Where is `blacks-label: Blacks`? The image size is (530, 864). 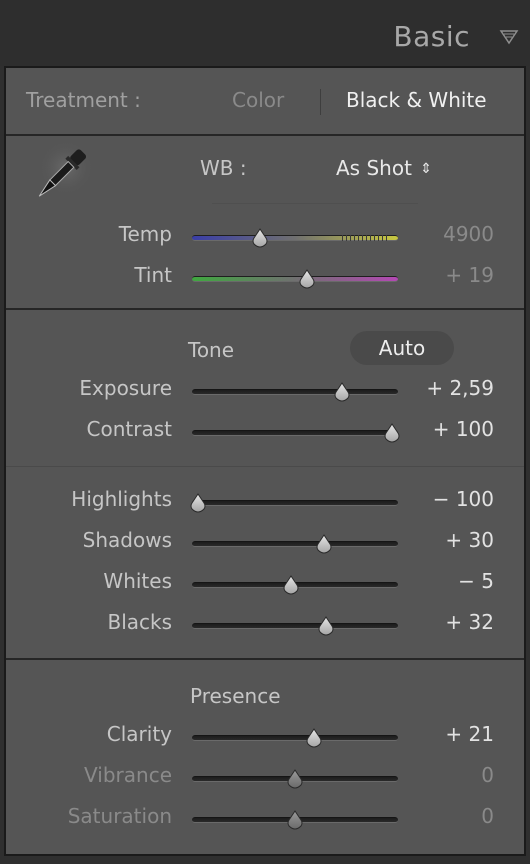
blacks-label: Blacks is located at coordinates (139, 622).